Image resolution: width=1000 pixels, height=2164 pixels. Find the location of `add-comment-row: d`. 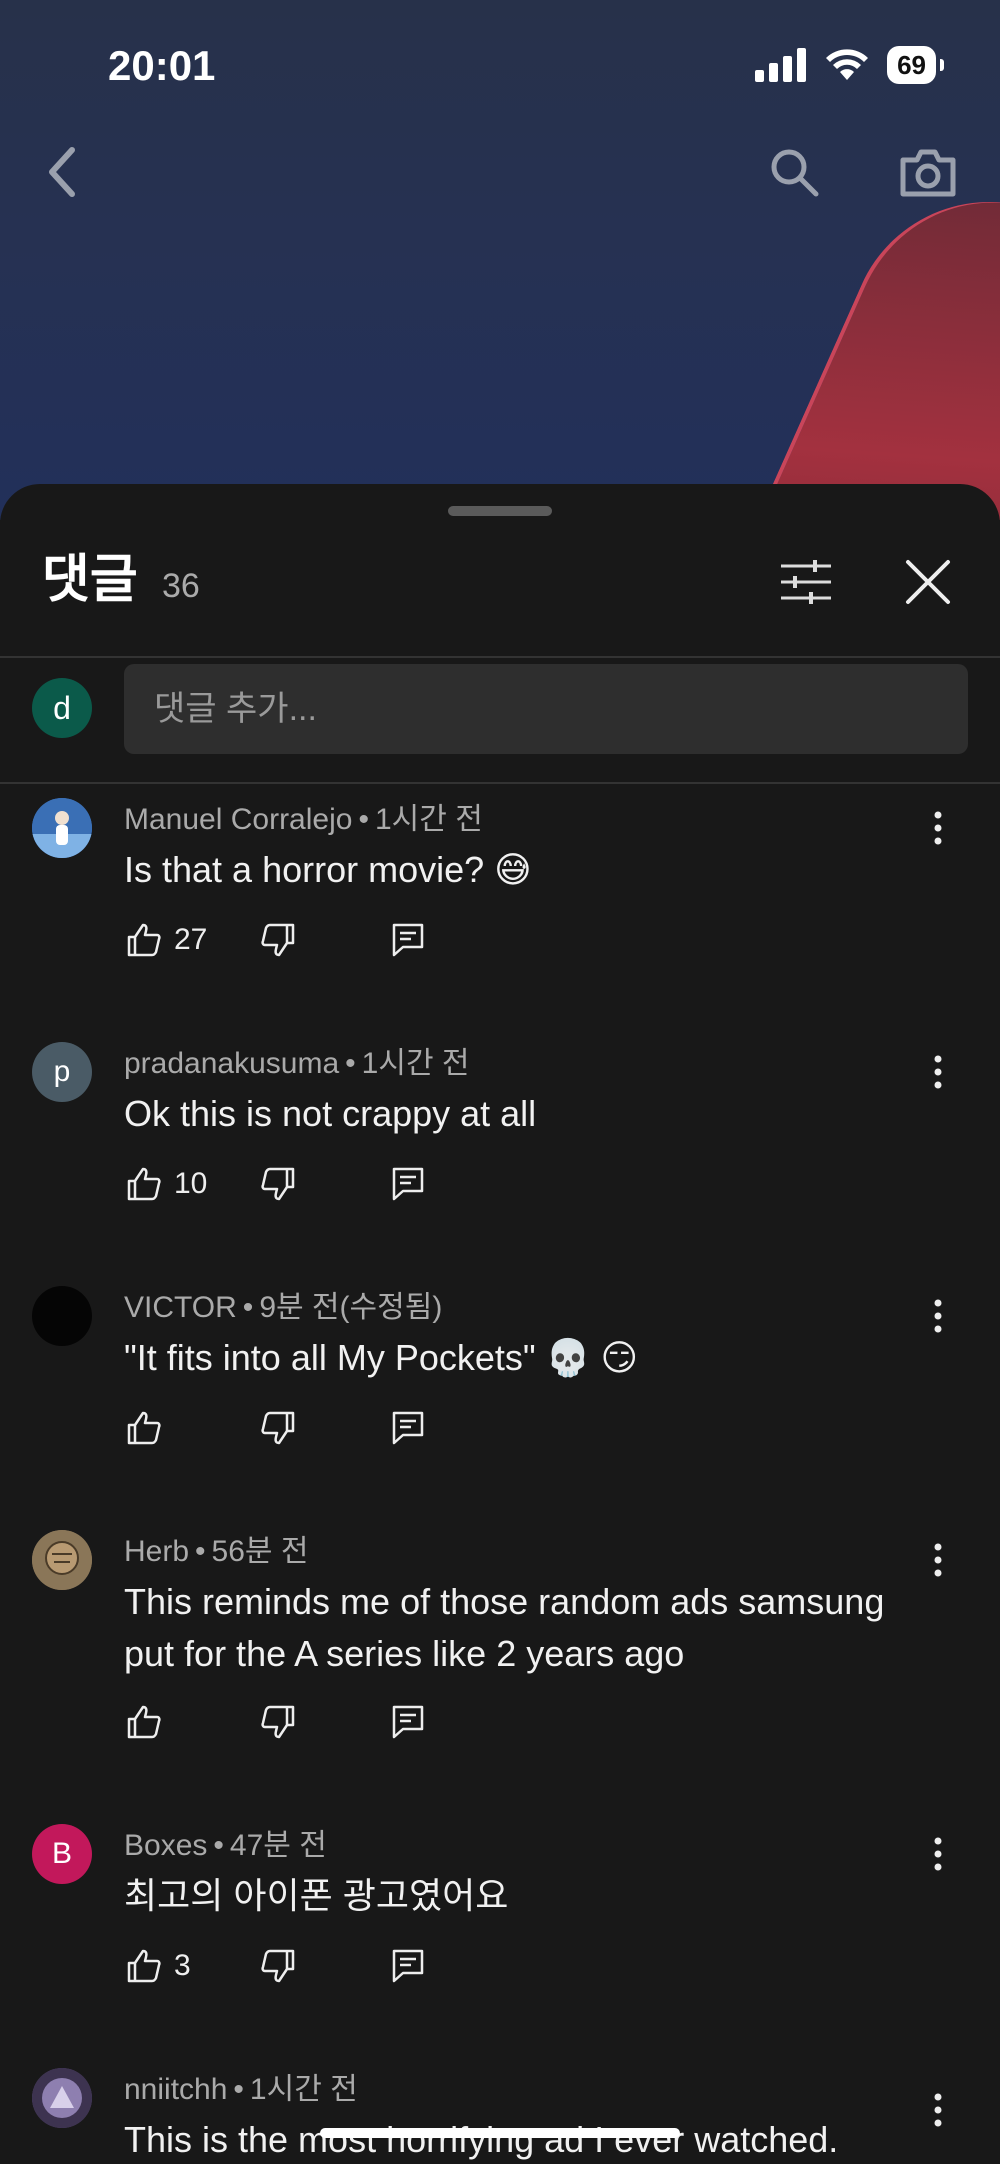

add-comment-row: d is located at coordinates (500, 710).